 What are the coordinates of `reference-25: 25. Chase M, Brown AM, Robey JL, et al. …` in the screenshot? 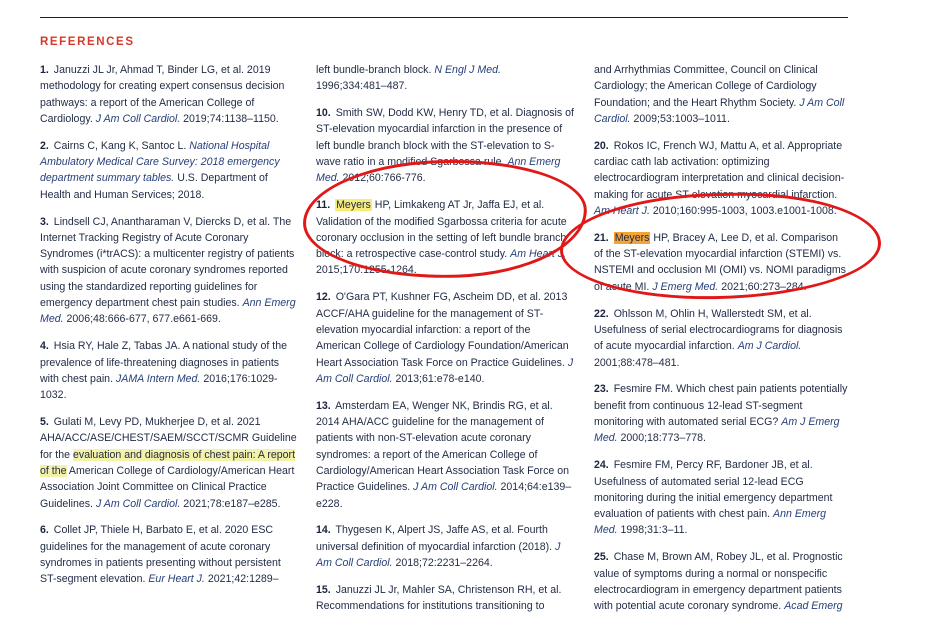 It's located at (718, 582).